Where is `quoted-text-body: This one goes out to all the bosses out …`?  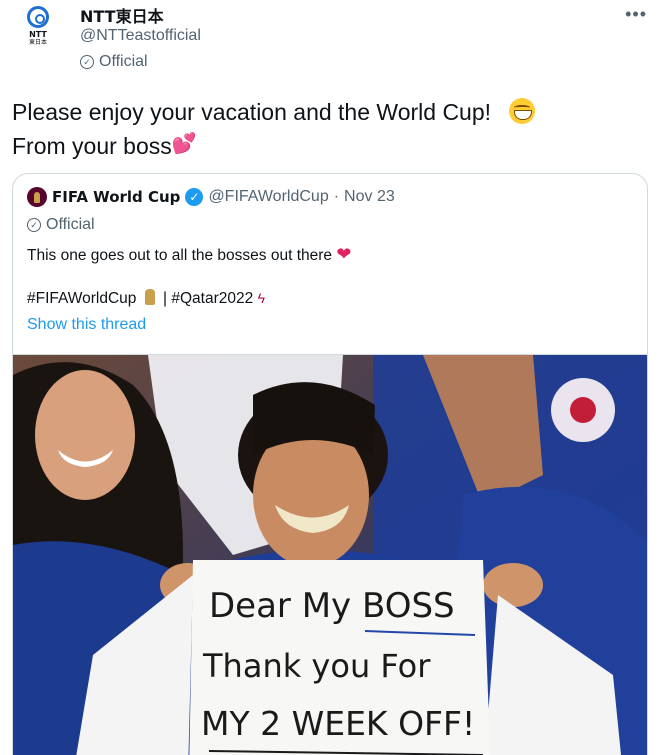 quoted-text-body: This one goes out to all the bosses out … is located at coordinates (180, 255).